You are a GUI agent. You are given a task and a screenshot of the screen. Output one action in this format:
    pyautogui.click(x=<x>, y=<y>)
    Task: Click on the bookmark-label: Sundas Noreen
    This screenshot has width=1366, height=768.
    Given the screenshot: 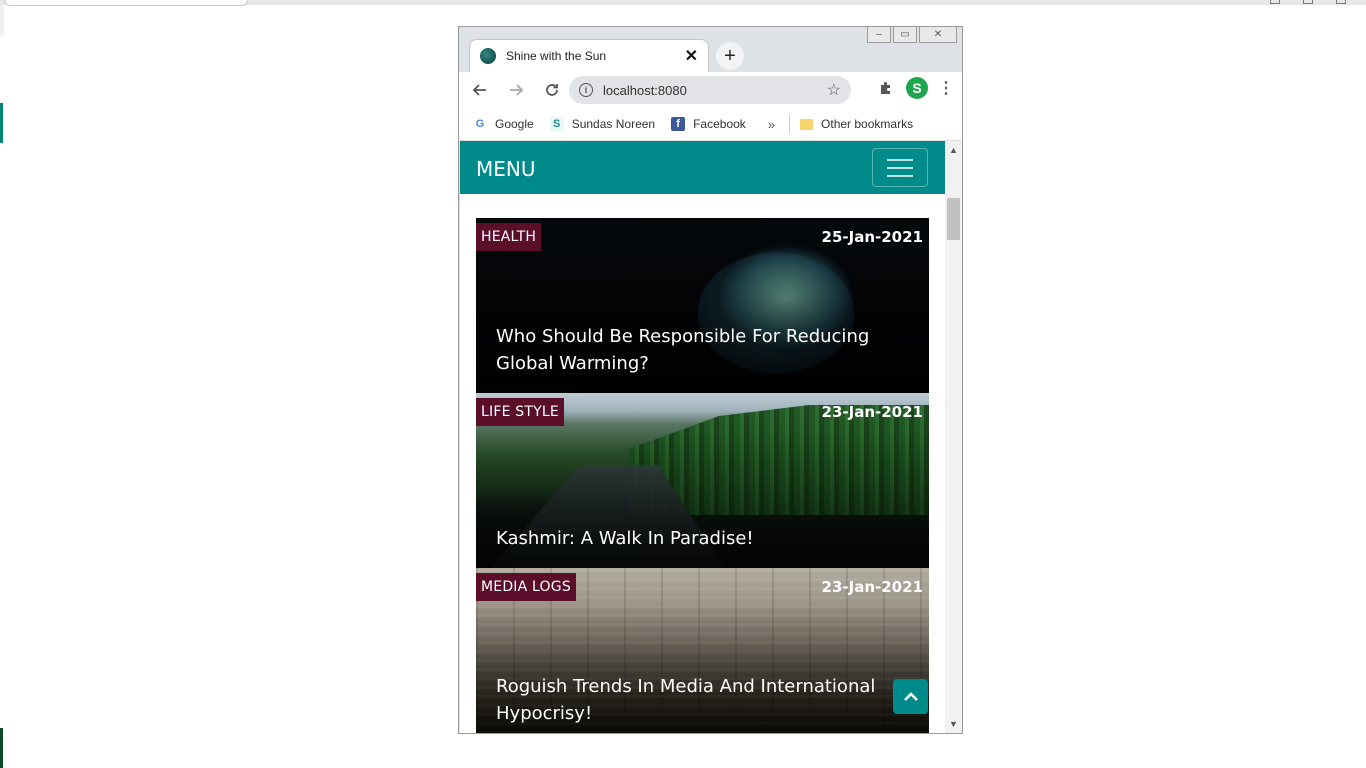 What is the action you would take?
    pyautogui.click(x=613, y=124)
    